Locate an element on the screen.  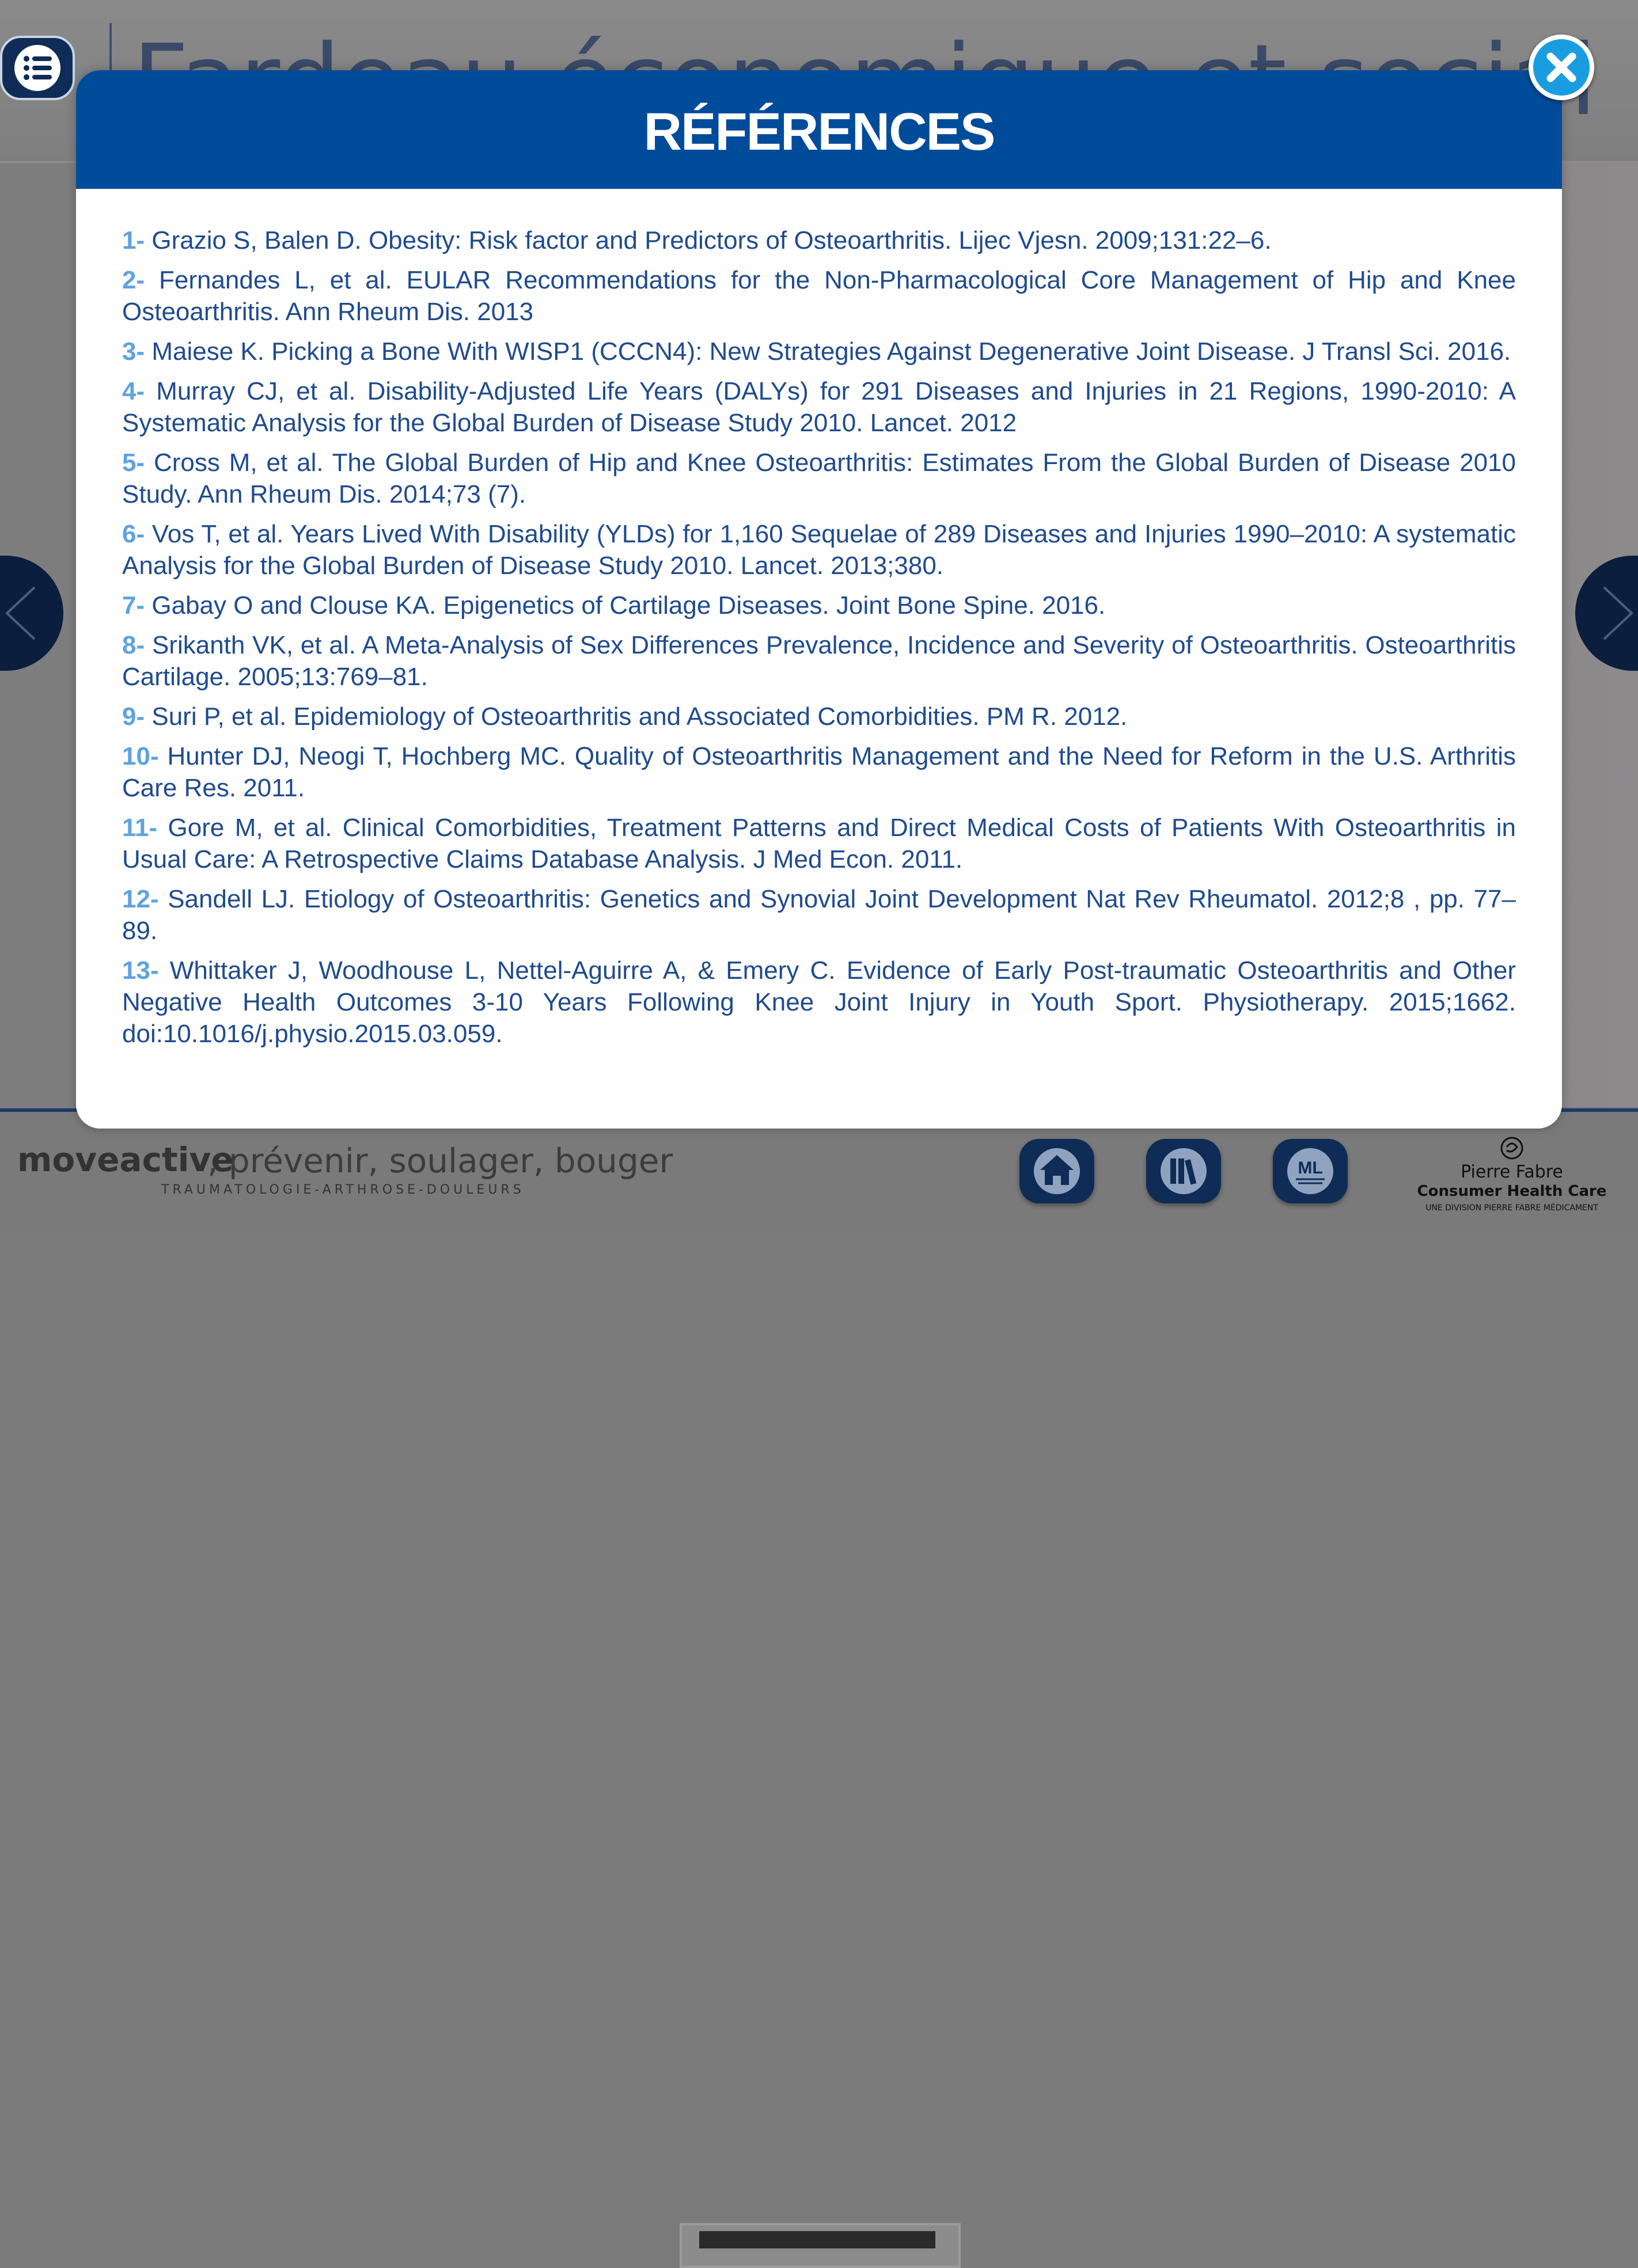
dialog-title: RÉFÉRENCES is located at coordinates (819, 131).